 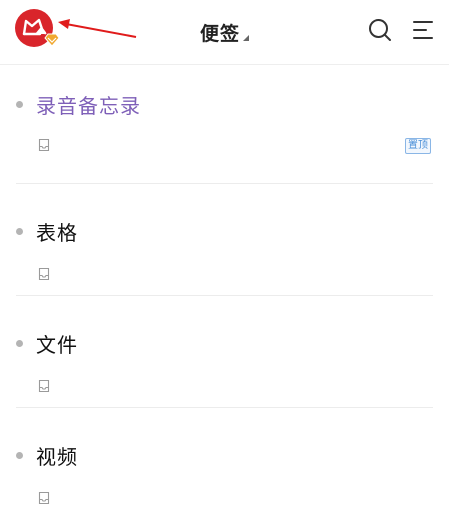 I want to click on note-title: 文件, so click(x=57, y=345).